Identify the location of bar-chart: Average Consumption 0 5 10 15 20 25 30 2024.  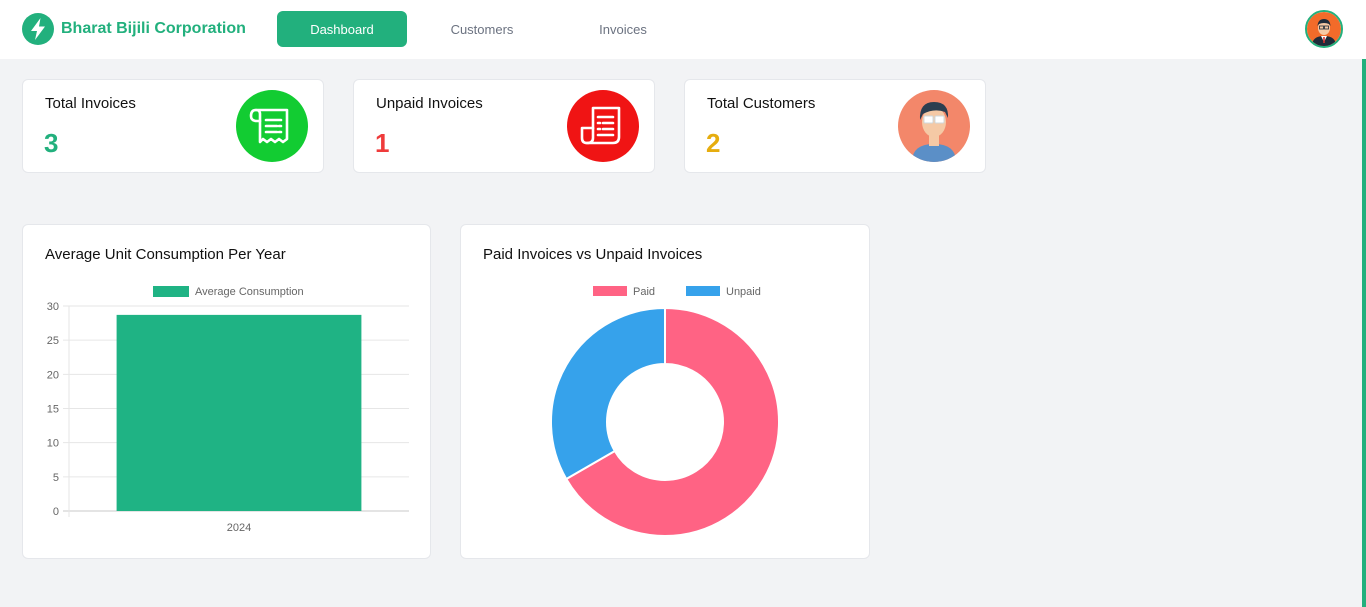
(228, 410).